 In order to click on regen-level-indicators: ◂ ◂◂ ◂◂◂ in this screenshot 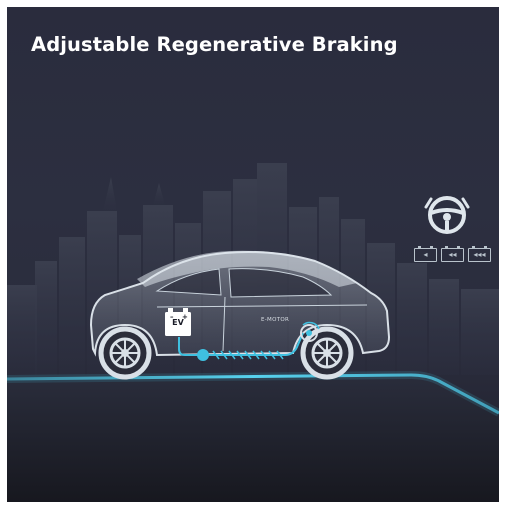, I will do `click(452, 254)`.